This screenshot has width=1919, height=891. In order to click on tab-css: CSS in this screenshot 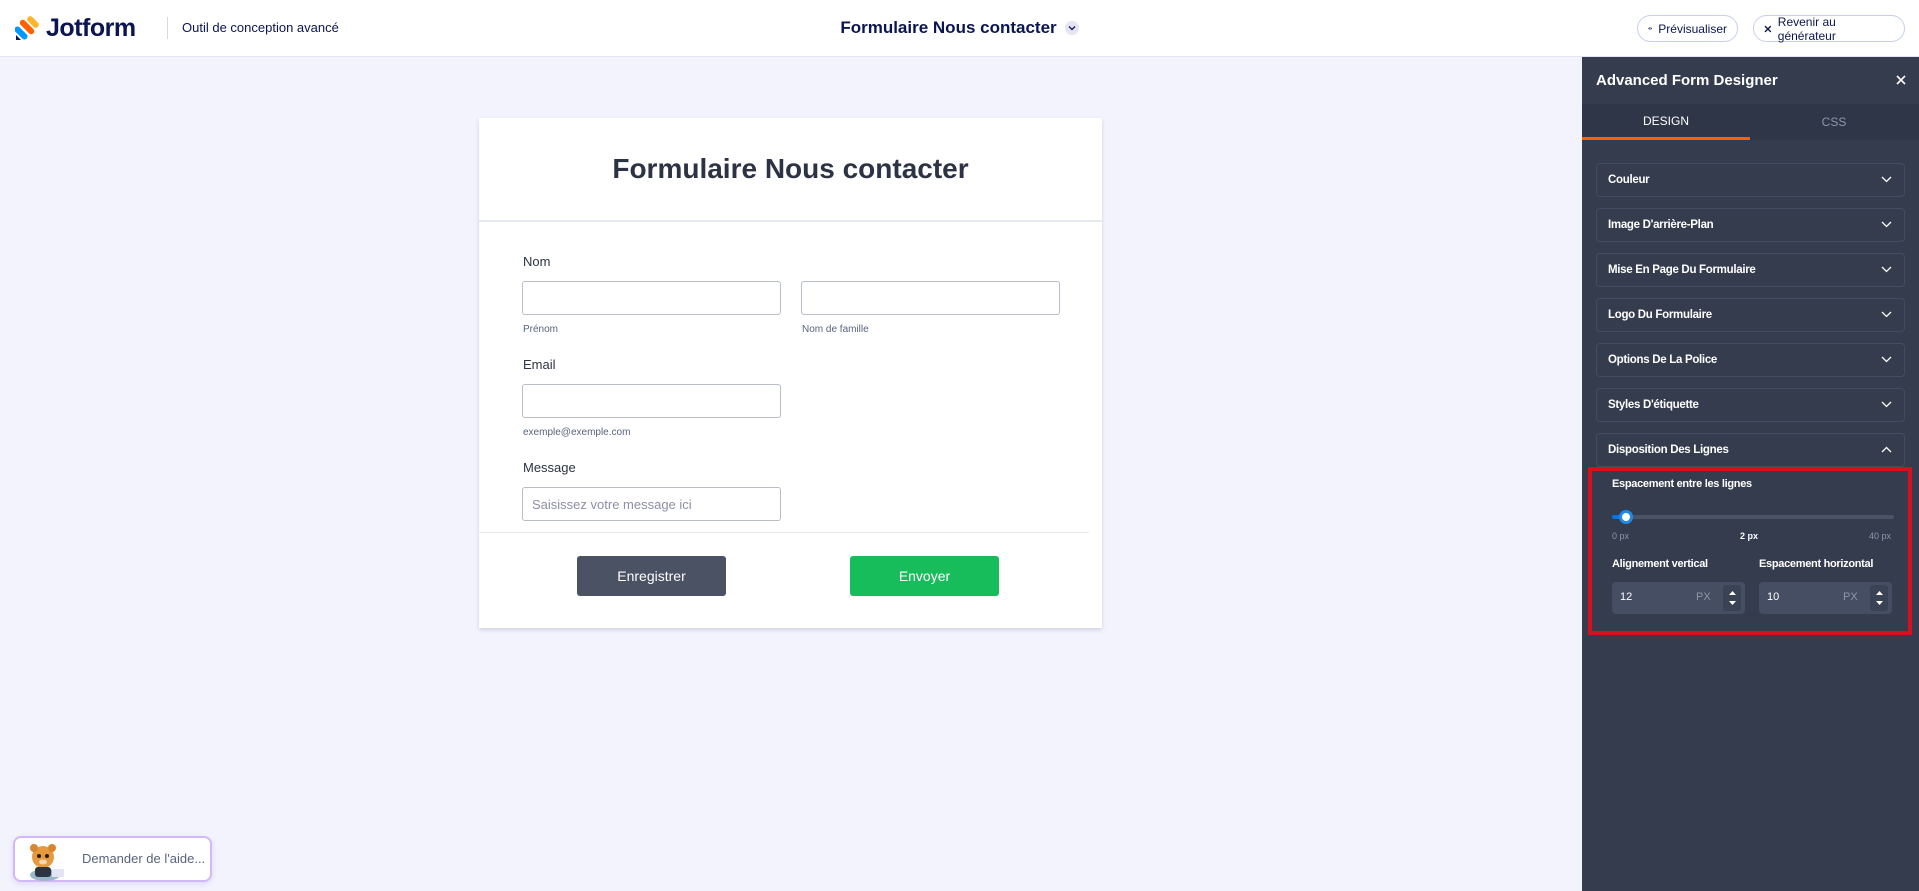, I will do `click(1834, 122)`.